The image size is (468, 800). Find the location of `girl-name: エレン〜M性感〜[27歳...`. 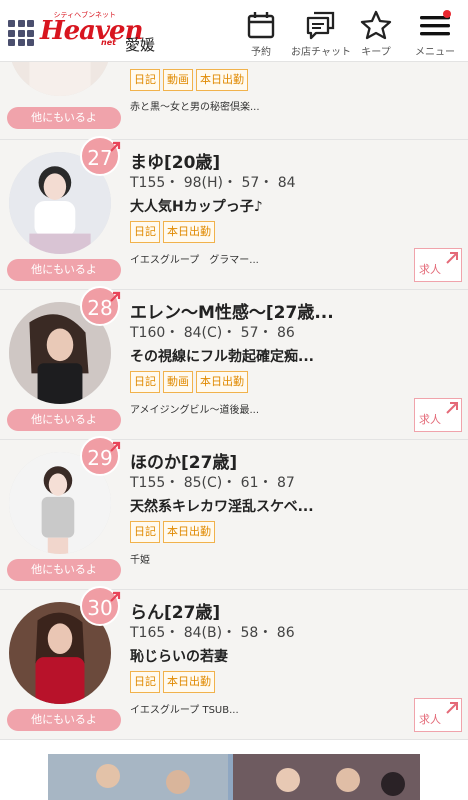

girl-name: エレン〜M性感〜[27歳... is located at coordinates (232, 310).